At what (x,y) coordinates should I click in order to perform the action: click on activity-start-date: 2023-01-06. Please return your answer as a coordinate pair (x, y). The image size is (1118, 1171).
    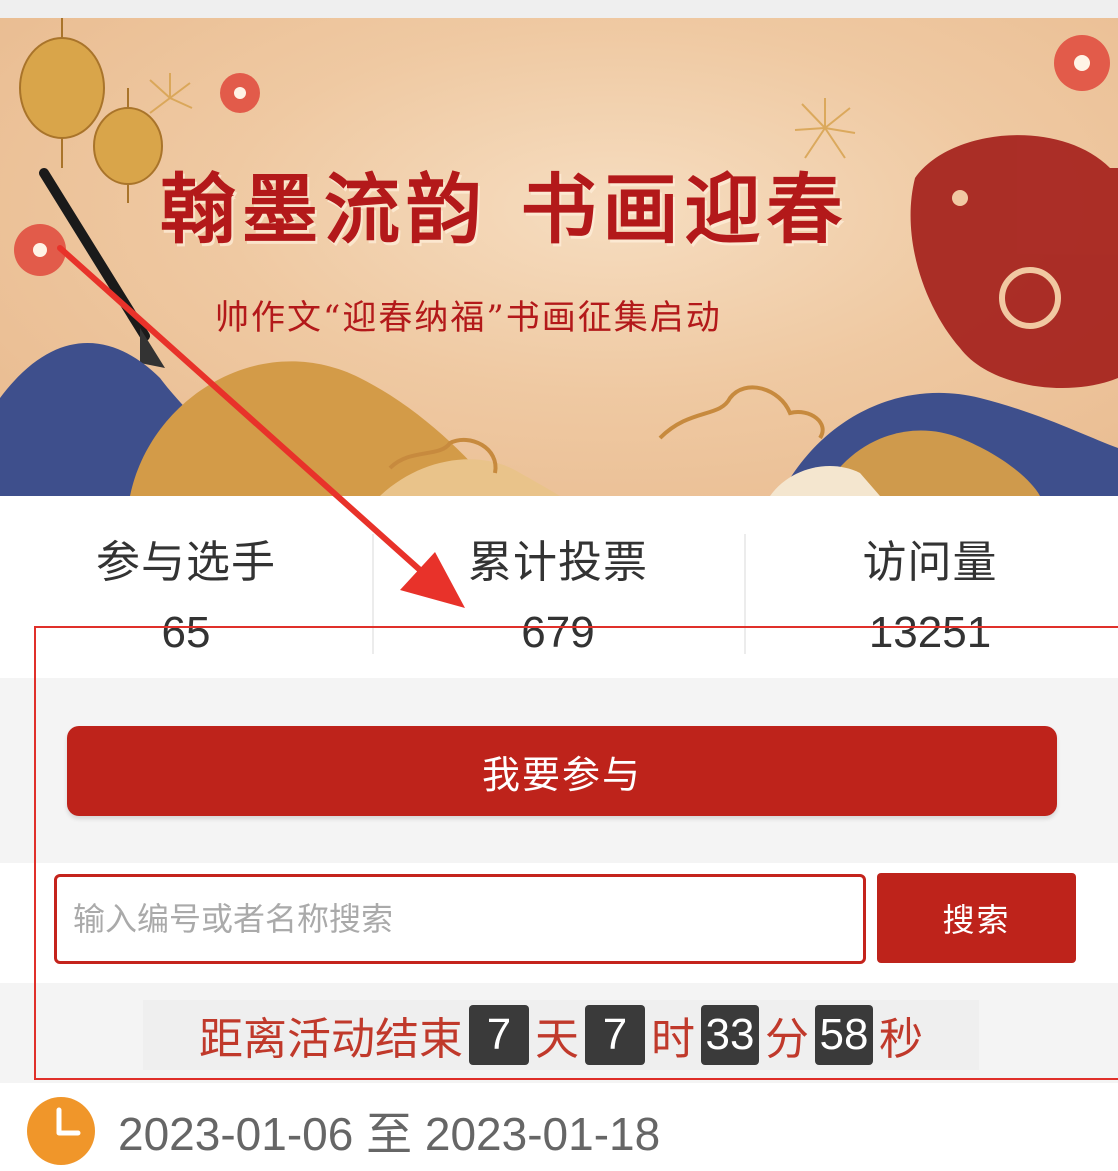
    Looking at the image, I should click on (236, 1134).